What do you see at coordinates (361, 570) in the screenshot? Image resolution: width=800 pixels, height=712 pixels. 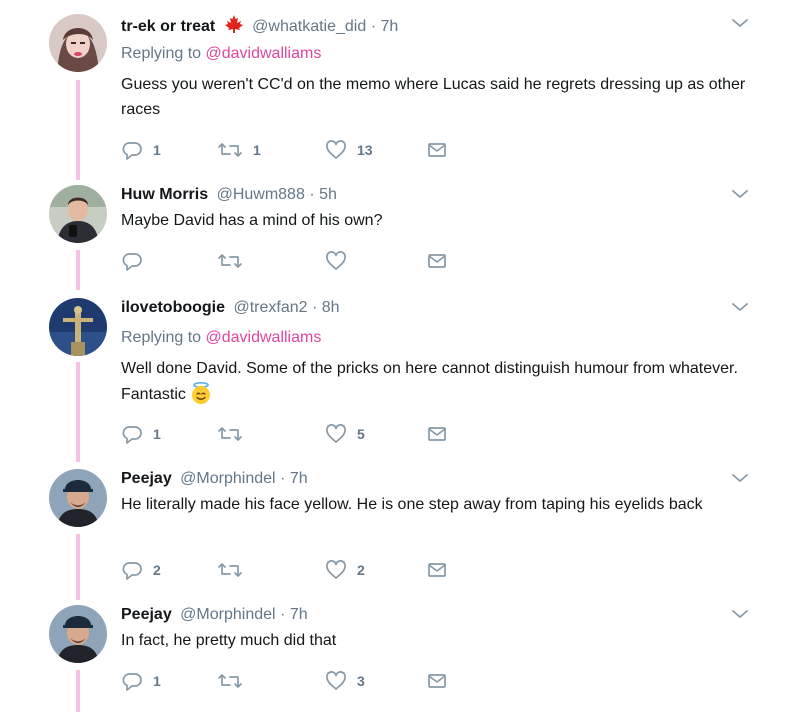 I see `like-count: 2` at bounding box center [361, 570].